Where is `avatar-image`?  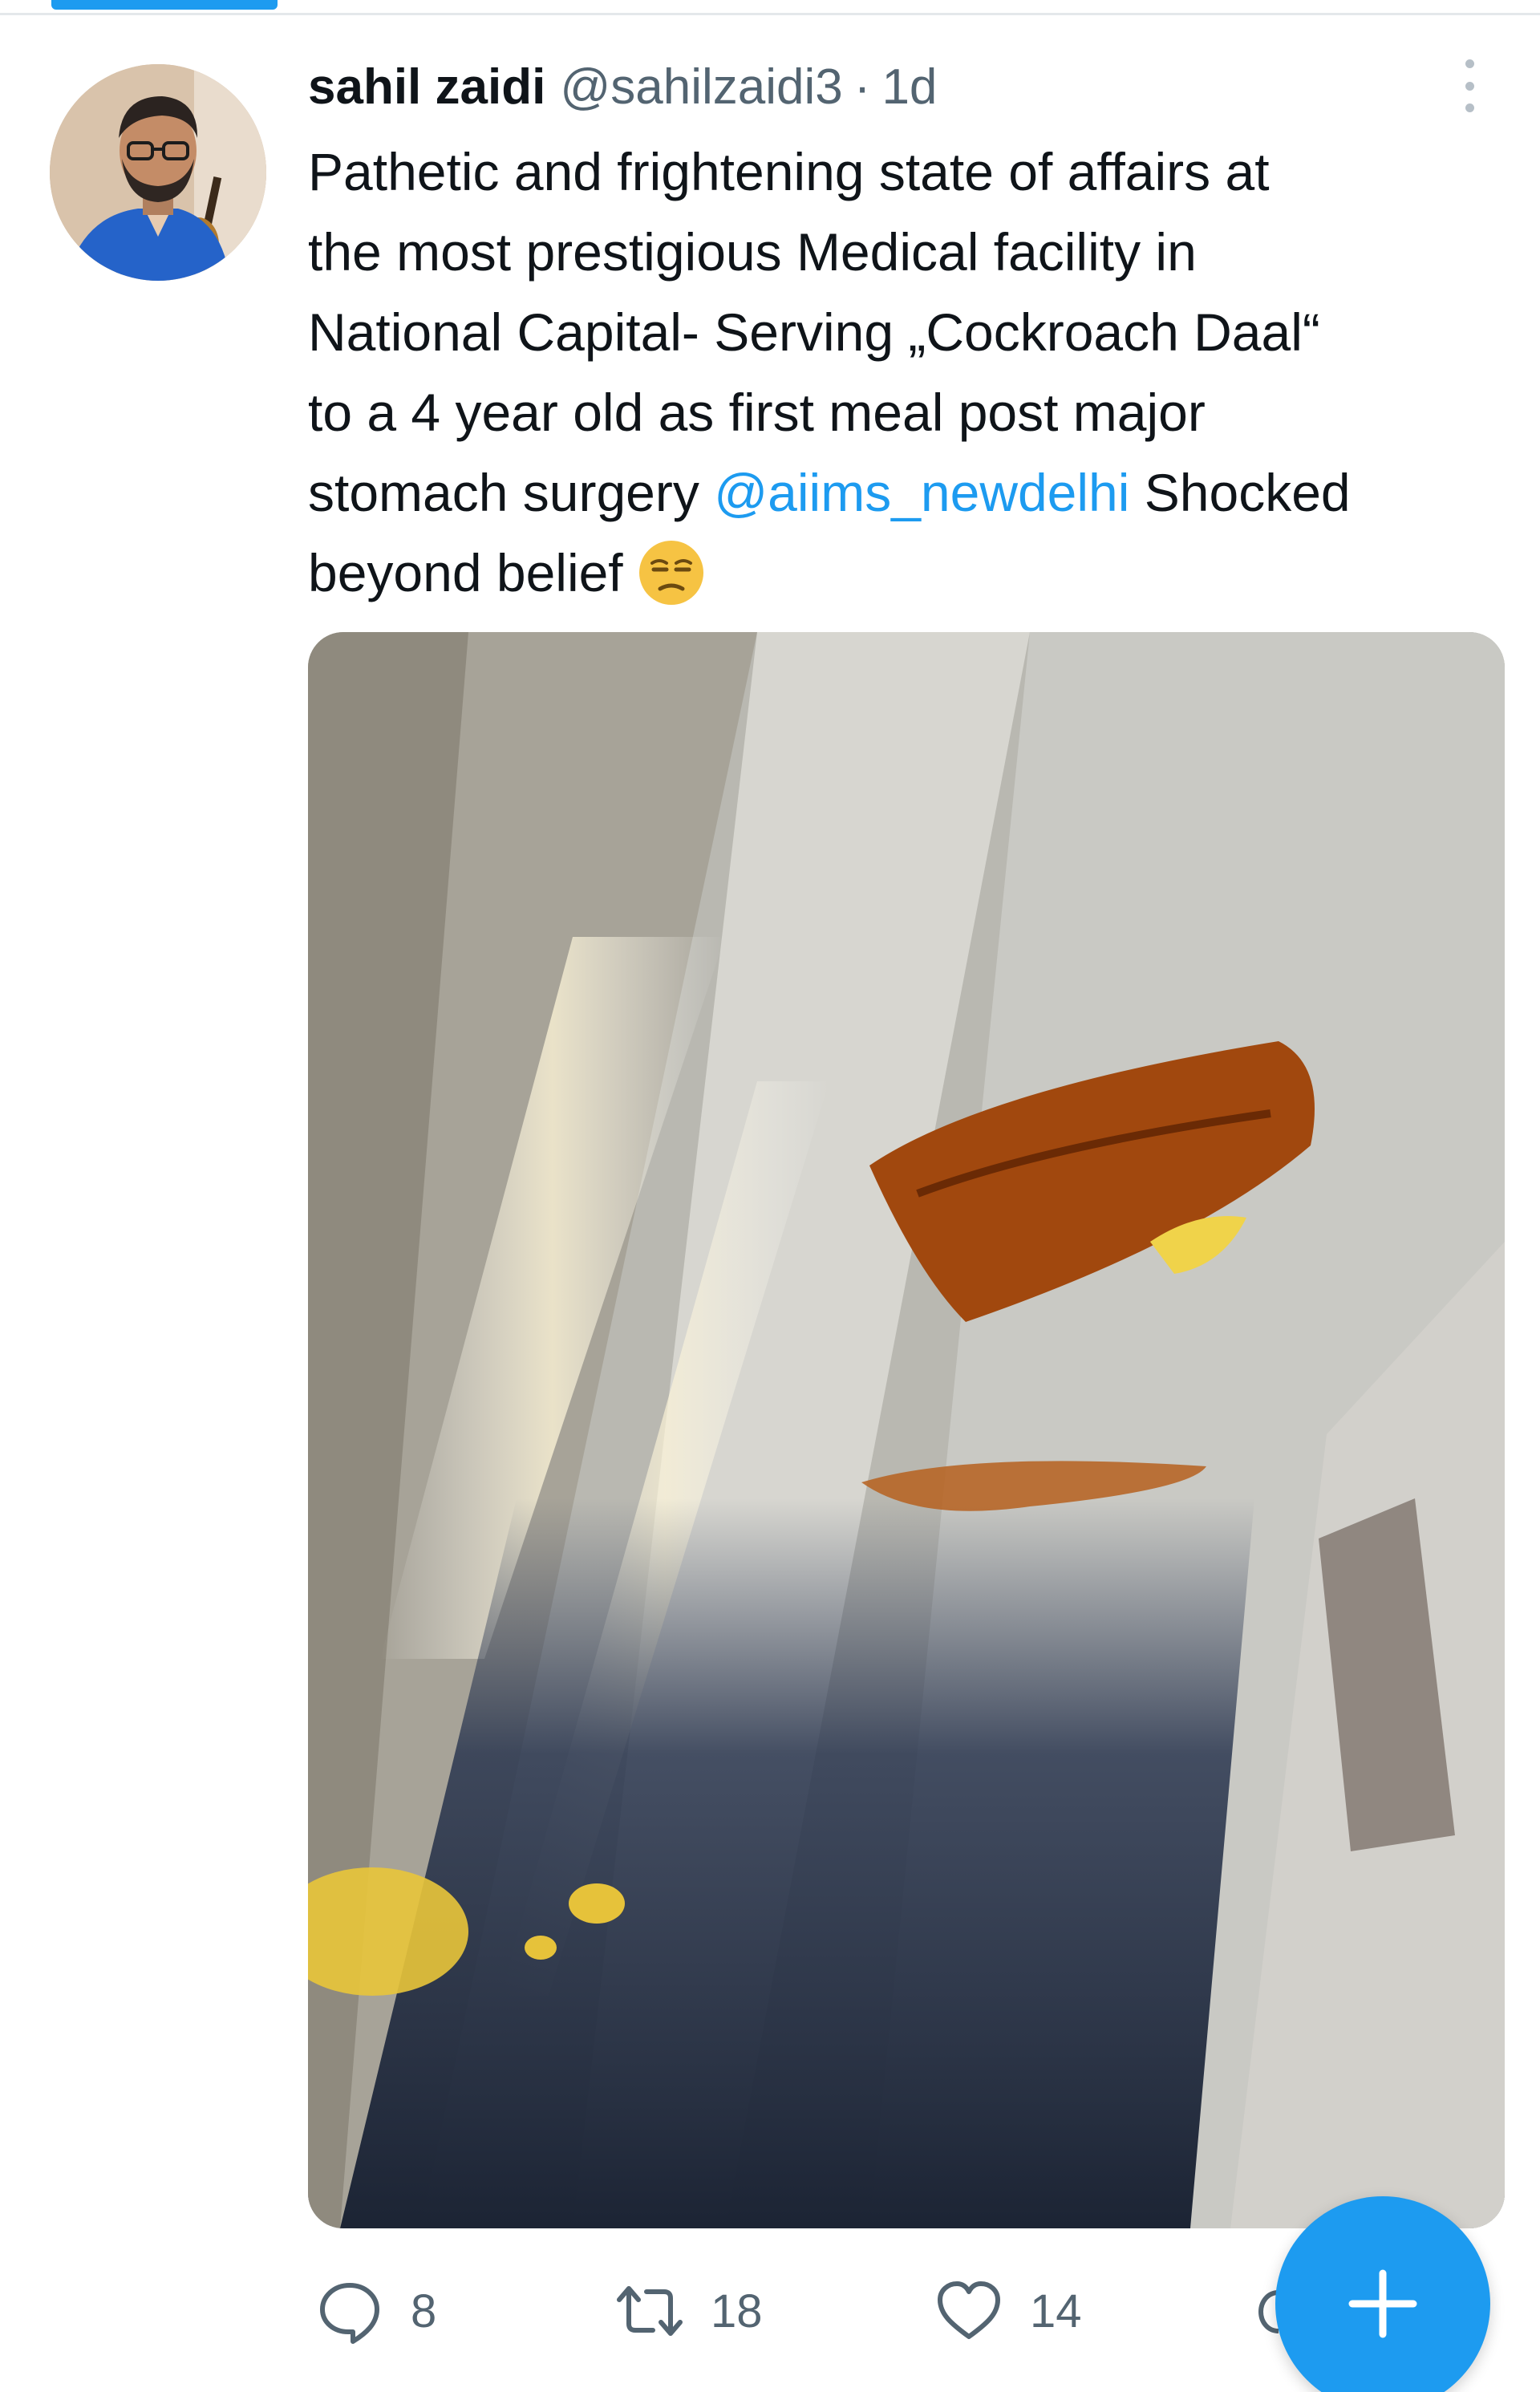
avatar-image is located at coordinates (158, 172).